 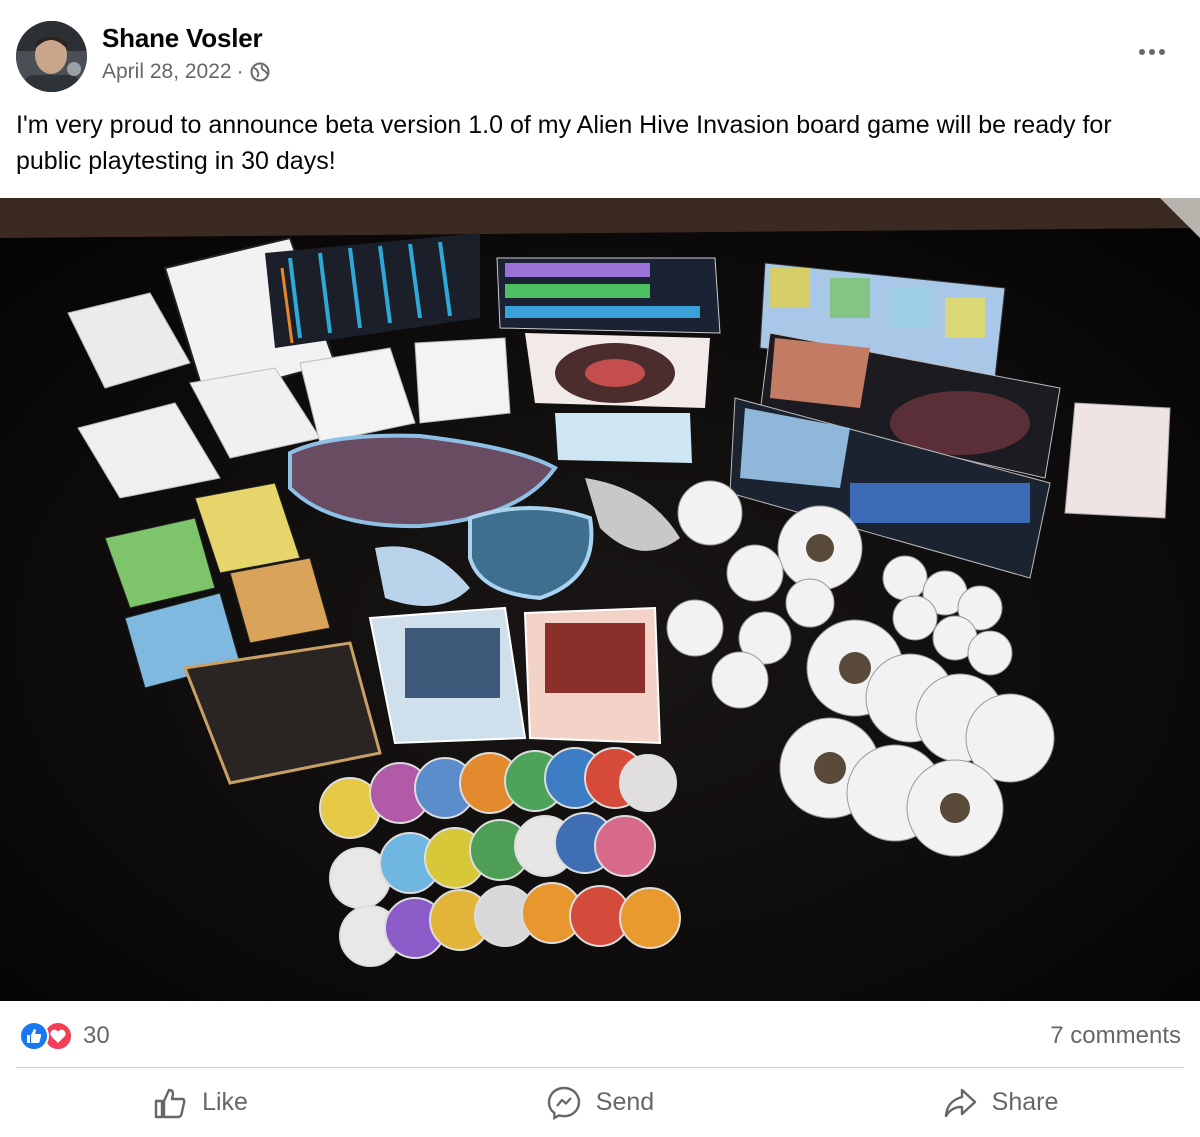 What do you see at coordinates (182, 38) in the screenshot?
I see `author-name: Shane Vosler` at bounding box center [182, 38].